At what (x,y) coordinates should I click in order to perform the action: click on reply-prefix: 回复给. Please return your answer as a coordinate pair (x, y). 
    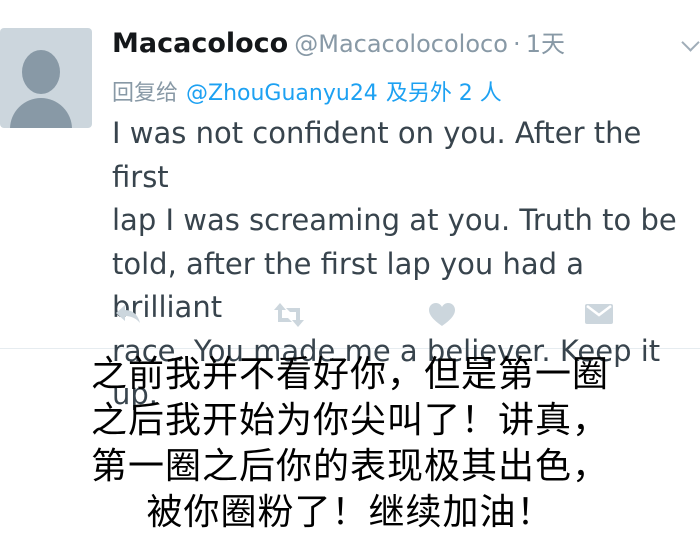
    Looking at the image, I should click on (145, 93).